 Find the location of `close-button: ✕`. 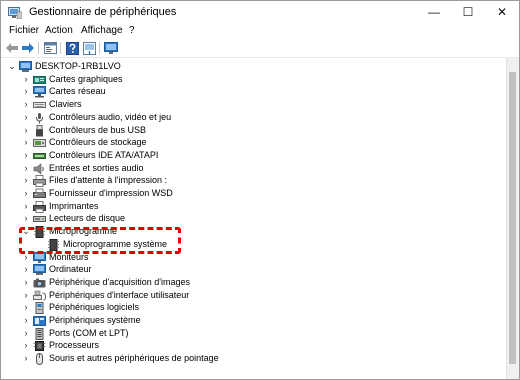

close-button: ✕ is located at coordinates (502, 12).